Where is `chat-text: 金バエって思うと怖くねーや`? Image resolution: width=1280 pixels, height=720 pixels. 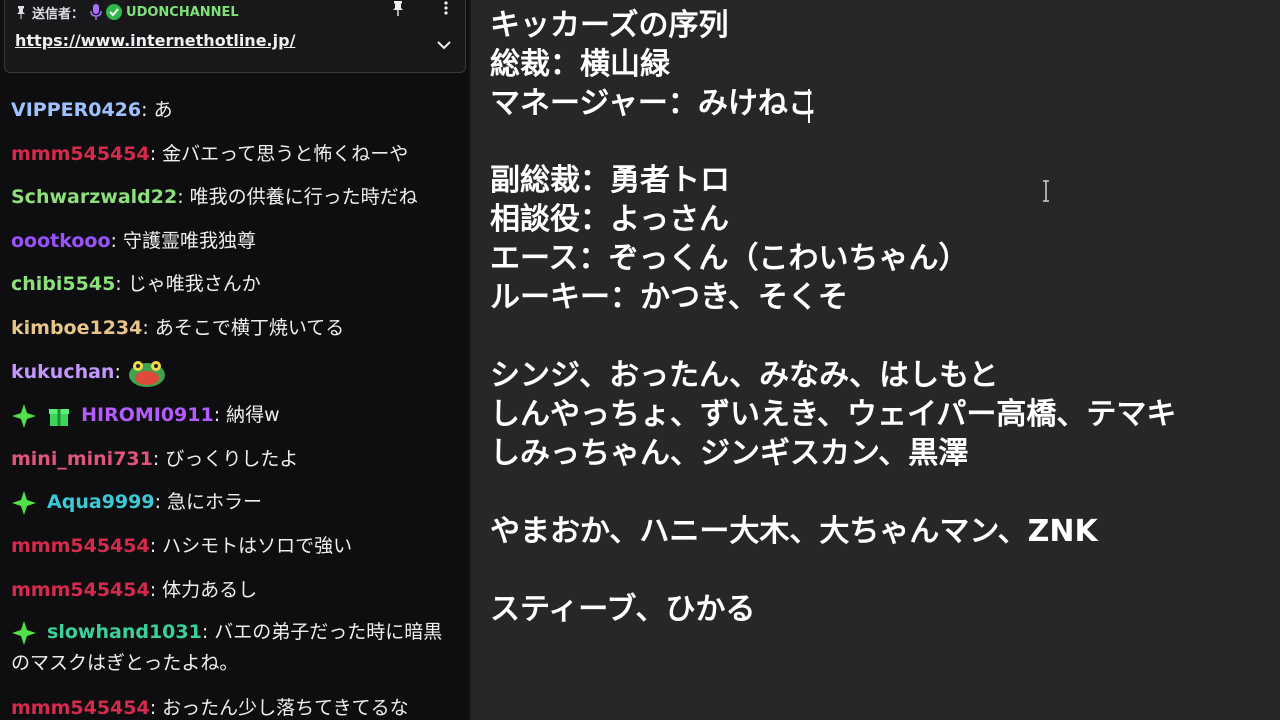
chat-text: 金バエって思うと怖くねーや is located at coordinates (285, 154).